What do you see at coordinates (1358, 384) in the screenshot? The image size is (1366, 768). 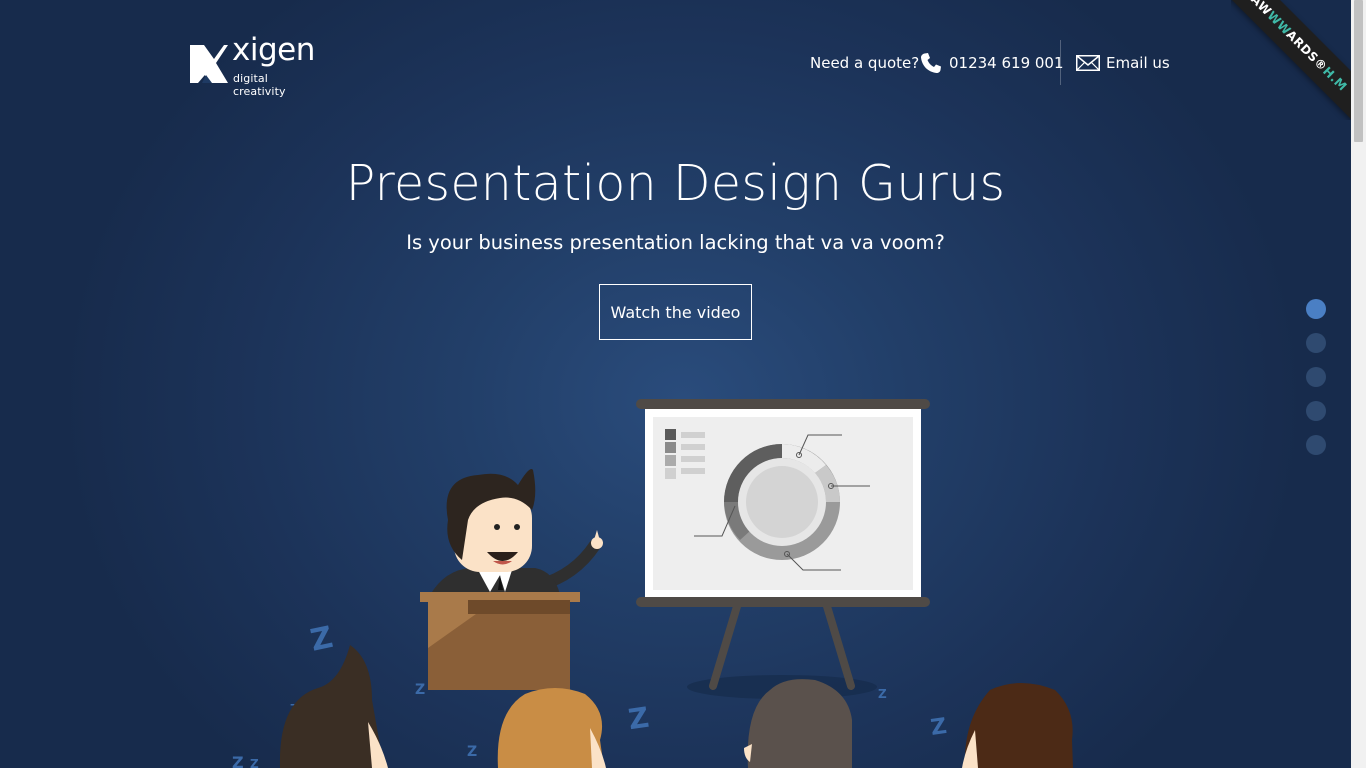 I see `scrollbar` at bounding box center [1358, 384].